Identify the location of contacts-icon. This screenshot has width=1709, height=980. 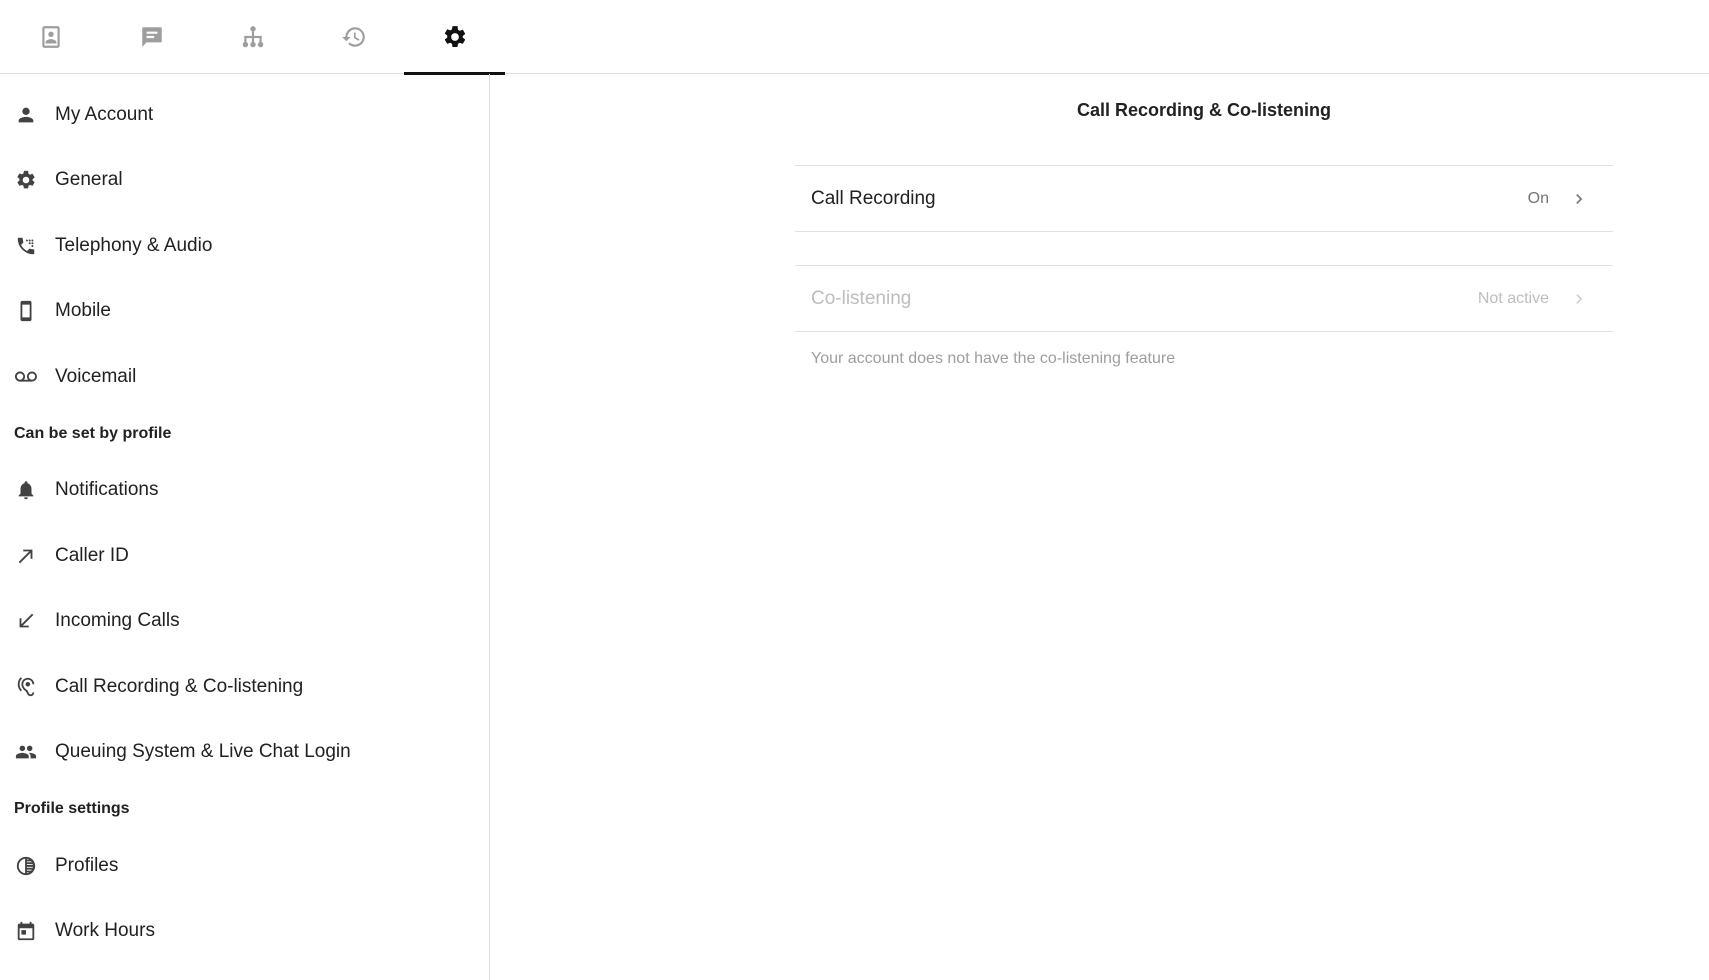
(50, 37).